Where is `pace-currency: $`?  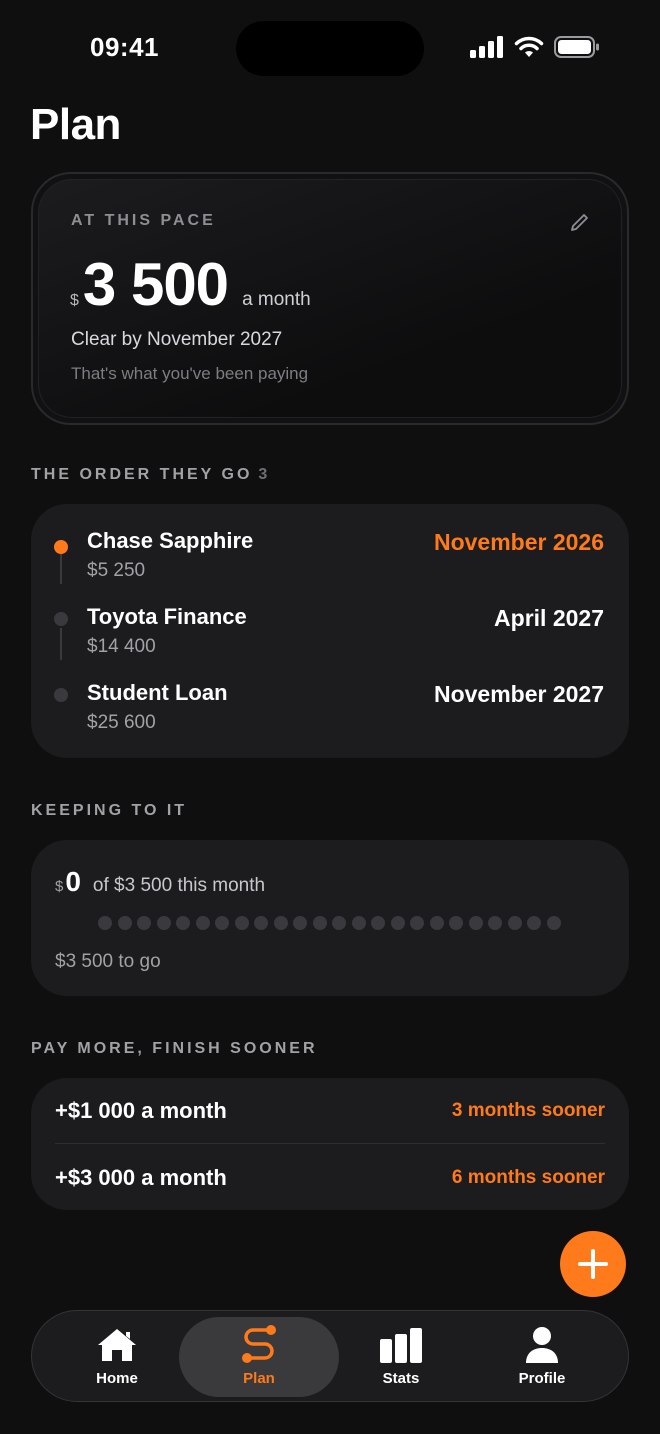 pace-currency: $ is located at coordinates (74, 300).